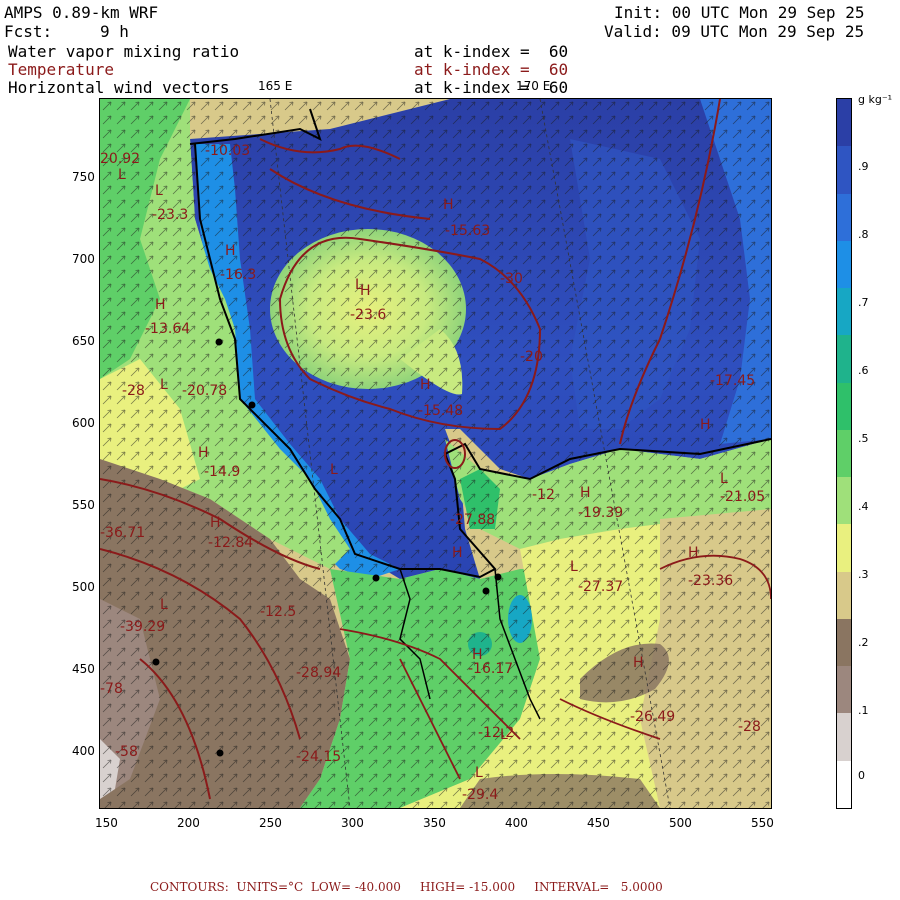  I want to click on temperature-label: -26.49, so click(652, 717).